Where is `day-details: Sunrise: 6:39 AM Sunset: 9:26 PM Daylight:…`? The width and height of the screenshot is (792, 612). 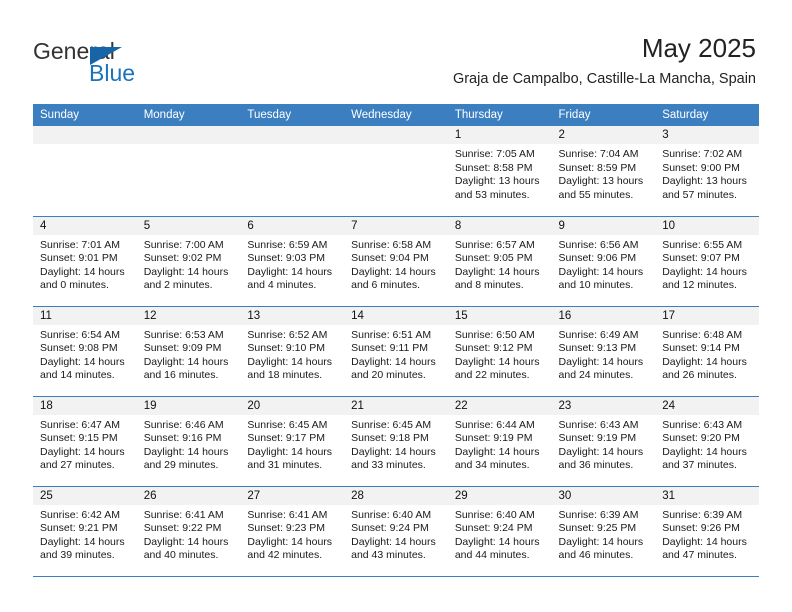 day-details: Sunrise: 6:39 AM Sunset: 9:26 PM Daylight:… is located at coordinates (707, 534).